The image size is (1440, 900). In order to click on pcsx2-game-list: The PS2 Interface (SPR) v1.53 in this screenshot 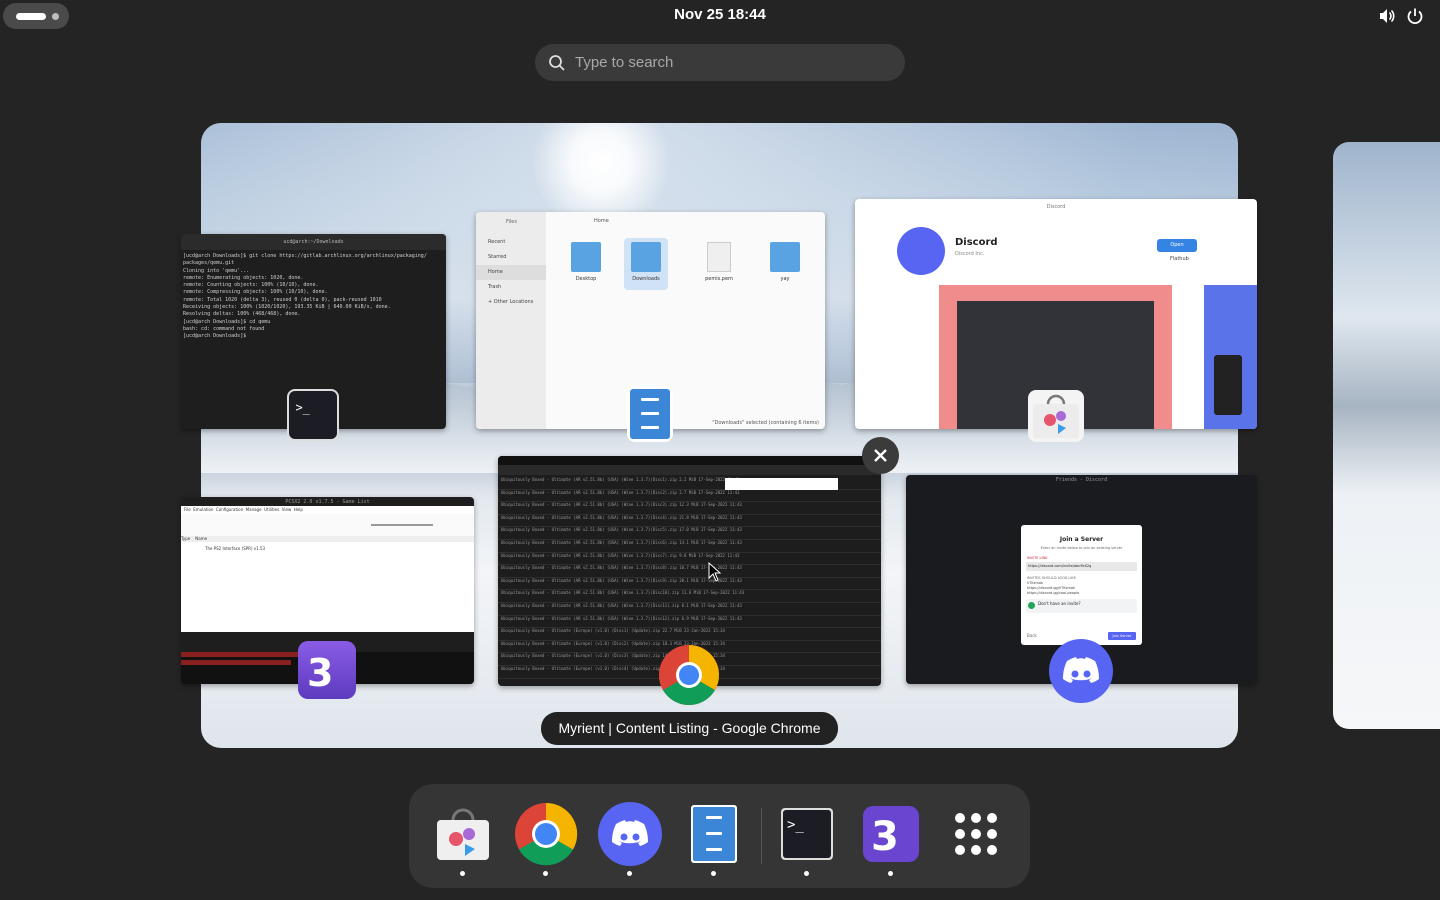, I will do `click(327, 587)`.